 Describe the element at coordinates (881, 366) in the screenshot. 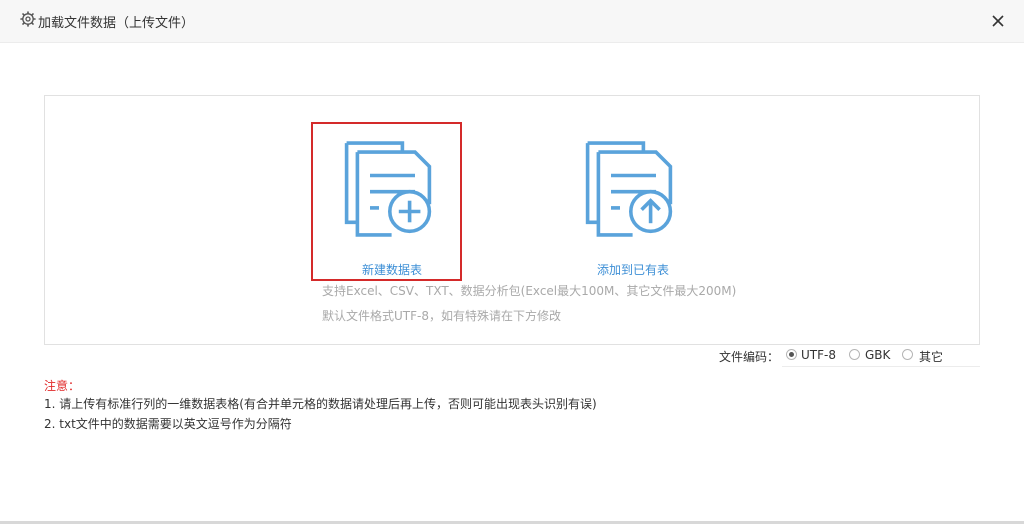

I see `encoding-divider` at that location.